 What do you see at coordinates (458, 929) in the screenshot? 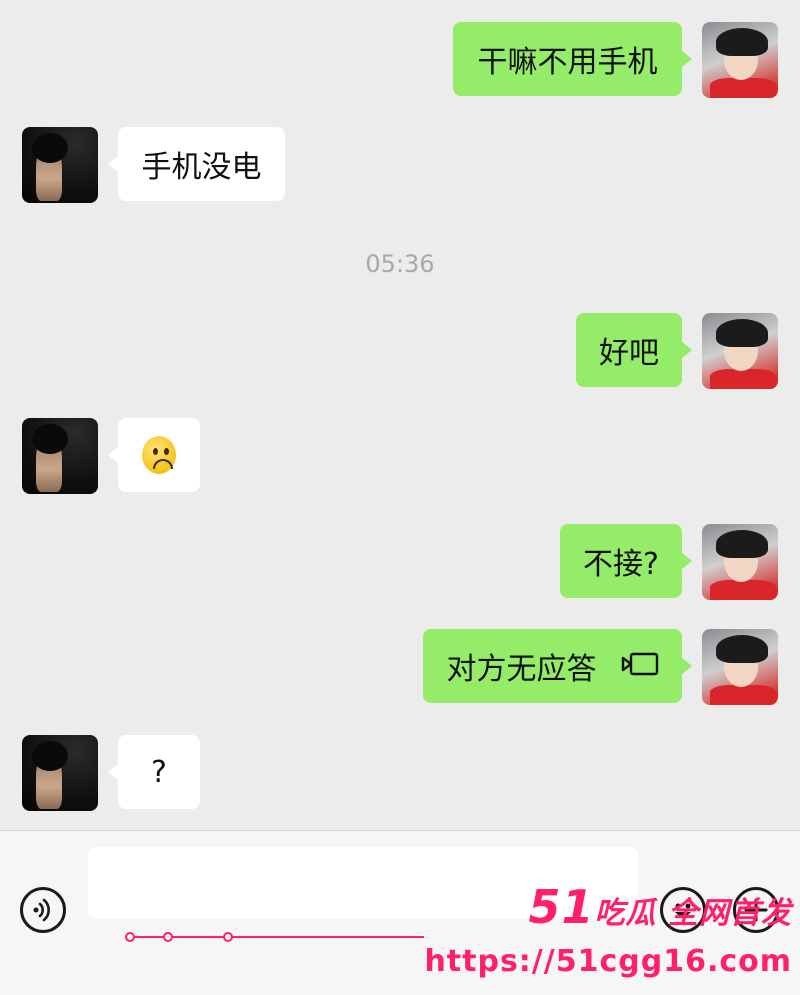
I see `watermark: 51吃瓜 全网首发 https://51cgg16.com` at bounding box center [458, 929].